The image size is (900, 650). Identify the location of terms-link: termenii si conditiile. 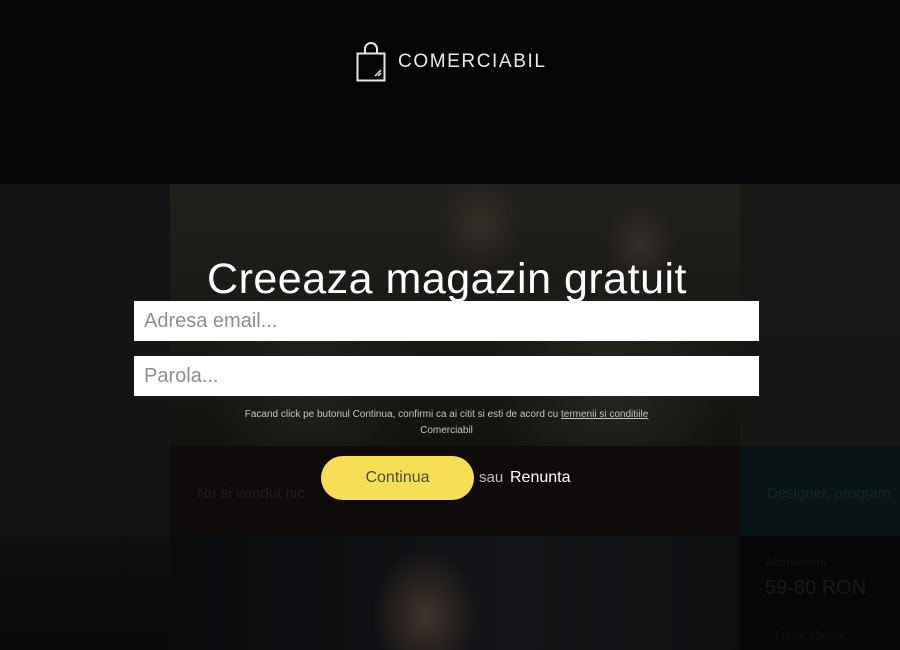
(604, 414).